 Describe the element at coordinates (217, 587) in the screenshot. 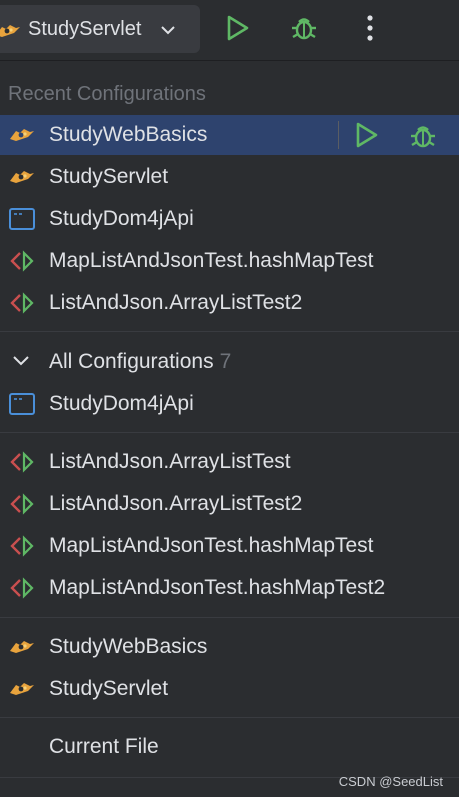

I see `list-item-label: MapListAndJsonTest.hashMapTest2` at that location.